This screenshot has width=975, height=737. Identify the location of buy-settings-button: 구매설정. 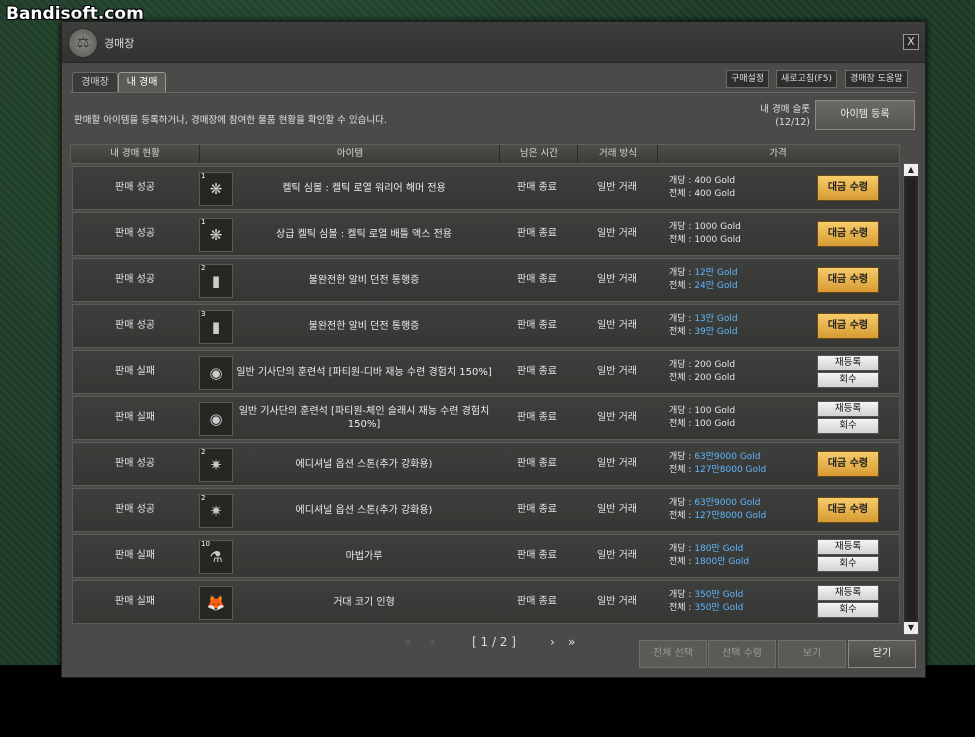
(748, 79).